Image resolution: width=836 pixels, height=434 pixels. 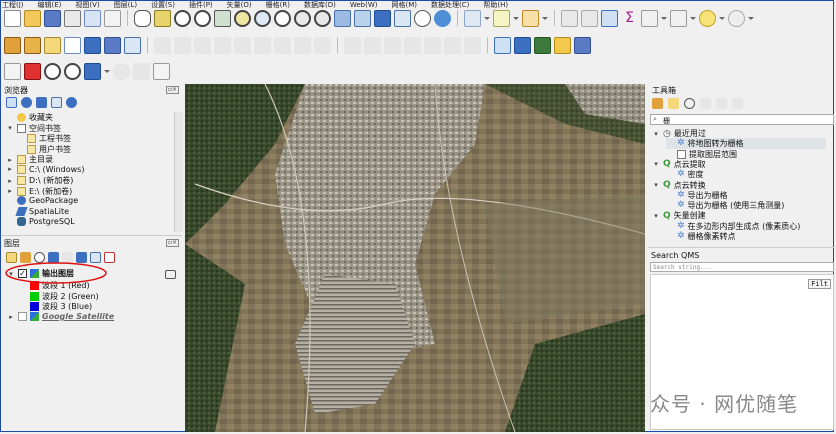 What do you see at coordinates (12, 71) in the screenshot?
I see `raster-calc-icon` at bounding box center [12, 71].